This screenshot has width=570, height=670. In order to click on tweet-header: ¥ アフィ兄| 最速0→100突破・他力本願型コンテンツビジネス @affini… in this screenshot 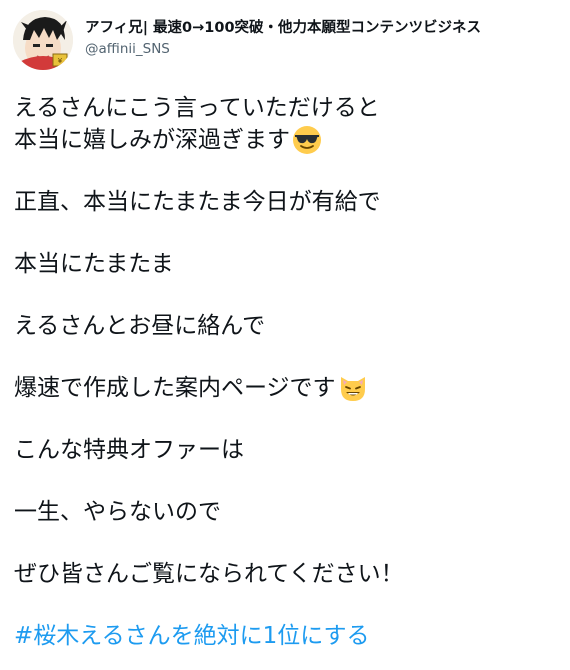, I will do `click(288, 40)`.